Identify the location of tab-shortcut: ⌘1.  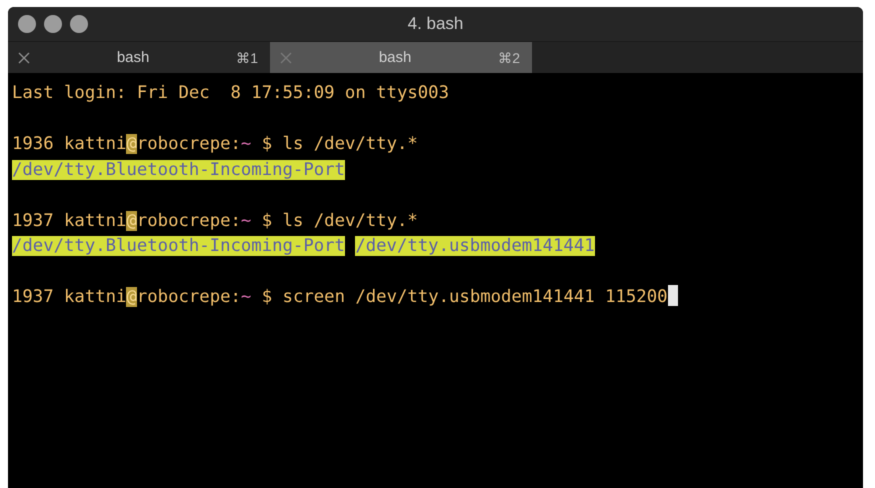
(247, 58).